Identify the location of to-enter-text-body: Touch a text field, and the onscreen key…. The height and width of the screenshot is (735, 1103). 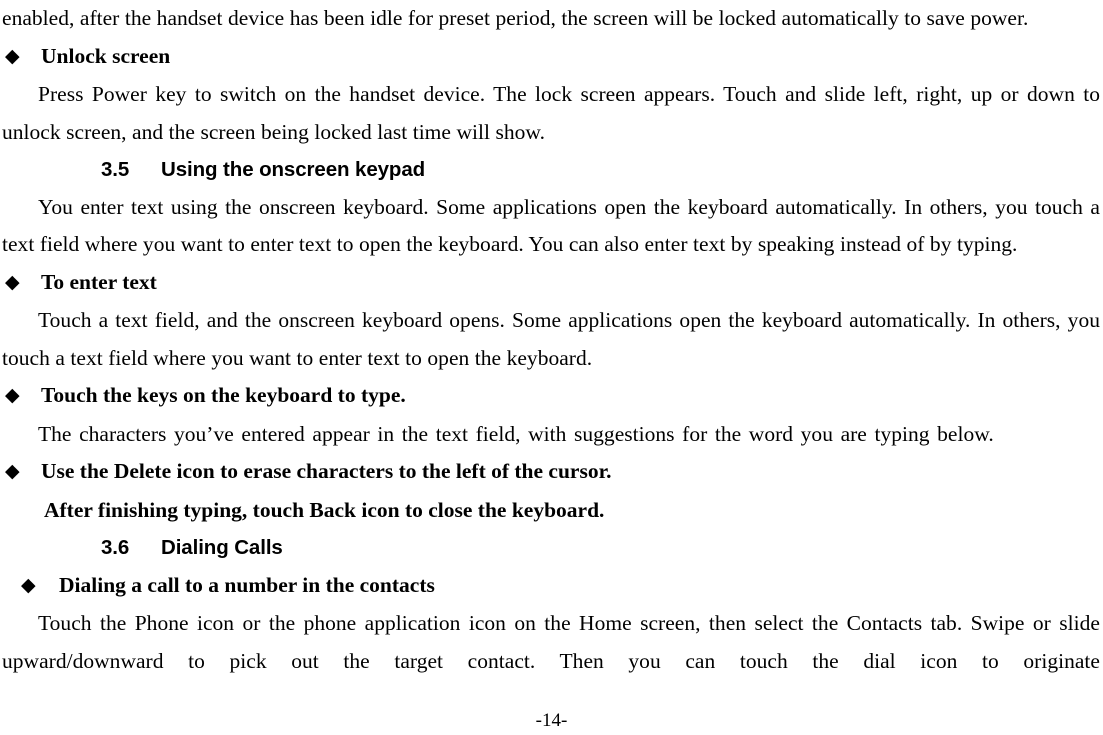
(551, 339).